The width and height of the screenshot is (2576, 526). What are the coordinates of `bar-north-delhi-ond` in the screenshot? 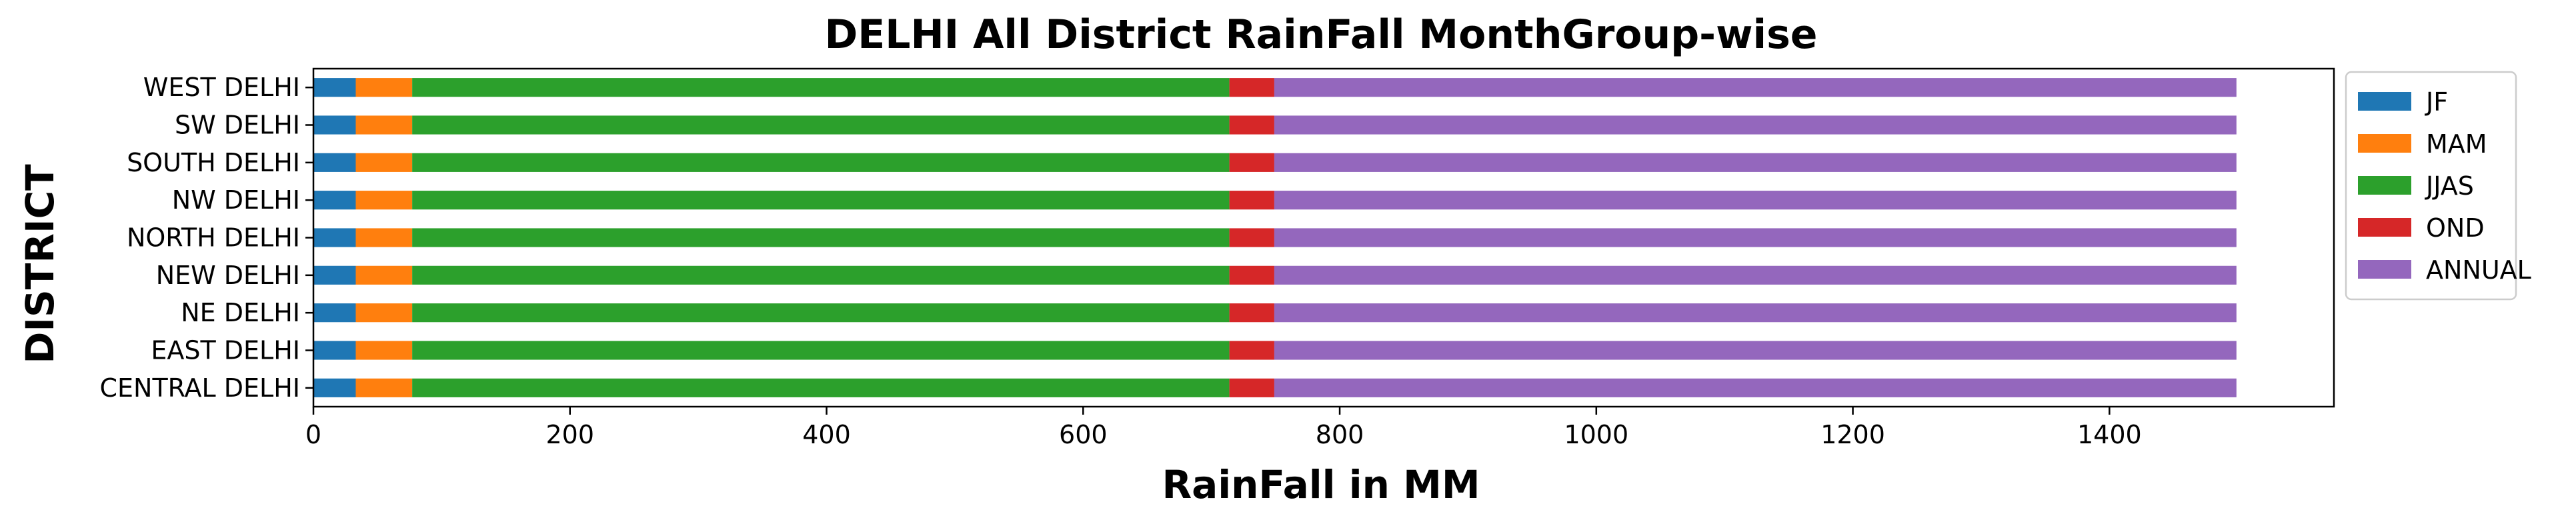 It's located at (1251, 237).